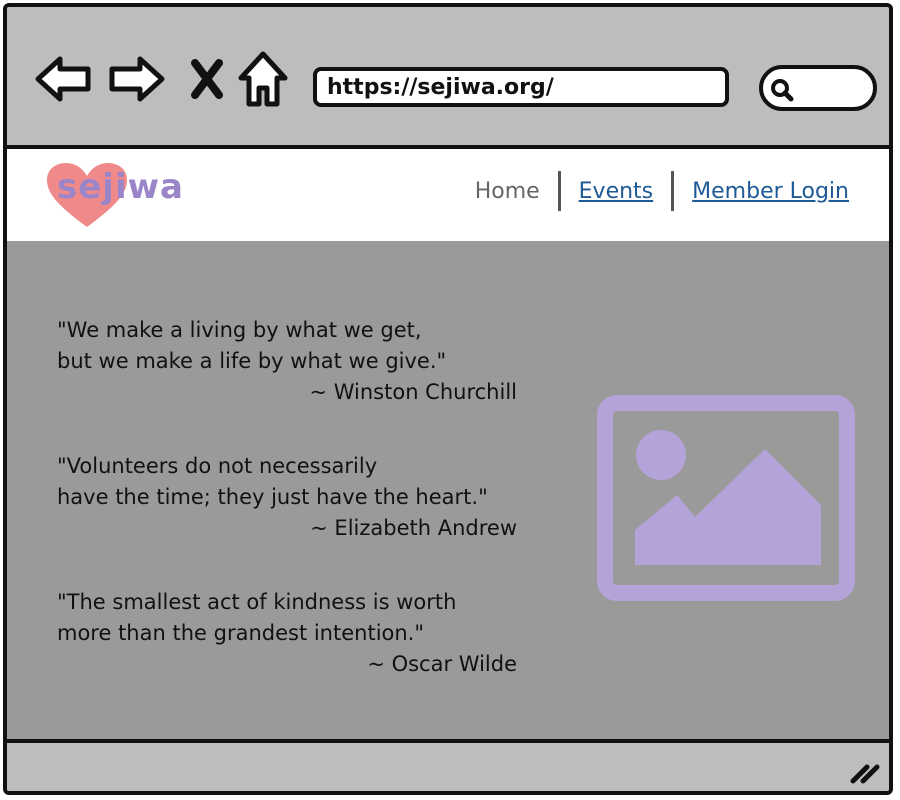 The image size is (900, 800). What do you see at coordinates (120, 187) in the screenshot?
I see `logo-text: sejiwa` at bounding box center [120, 187].